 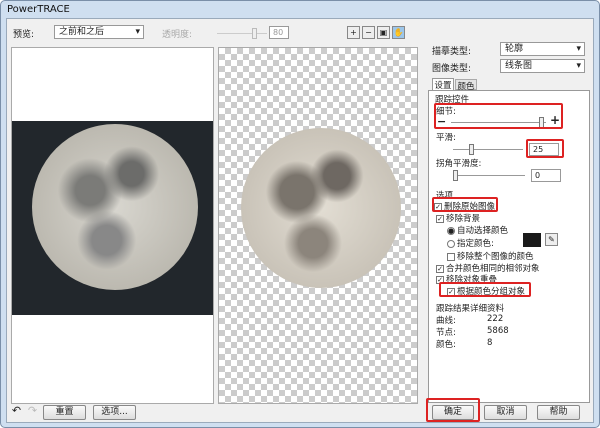 What do you see at coordinates (38, 9) in the screenshot?
I see `window-title: PowerTRACE` at bounding box center [38, 9].